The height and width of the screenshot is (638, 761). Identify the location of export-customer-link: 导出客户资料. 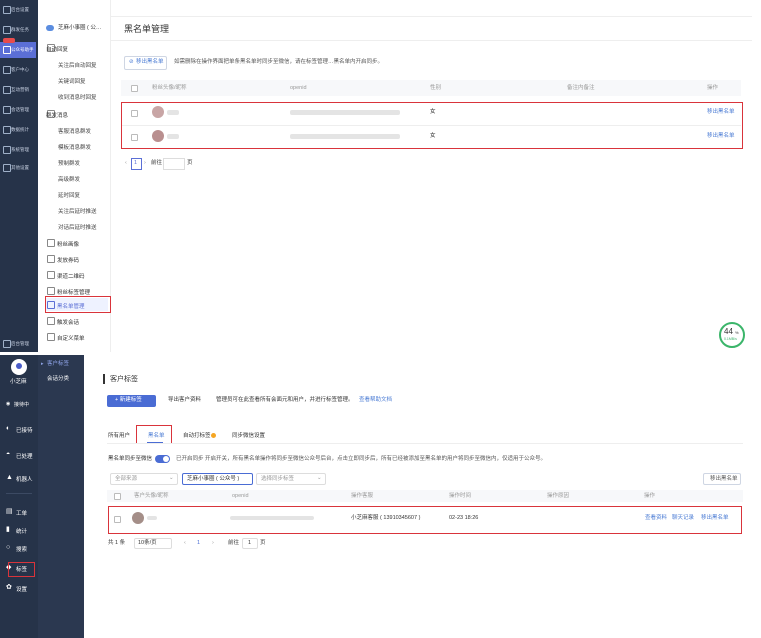
(184, 400).